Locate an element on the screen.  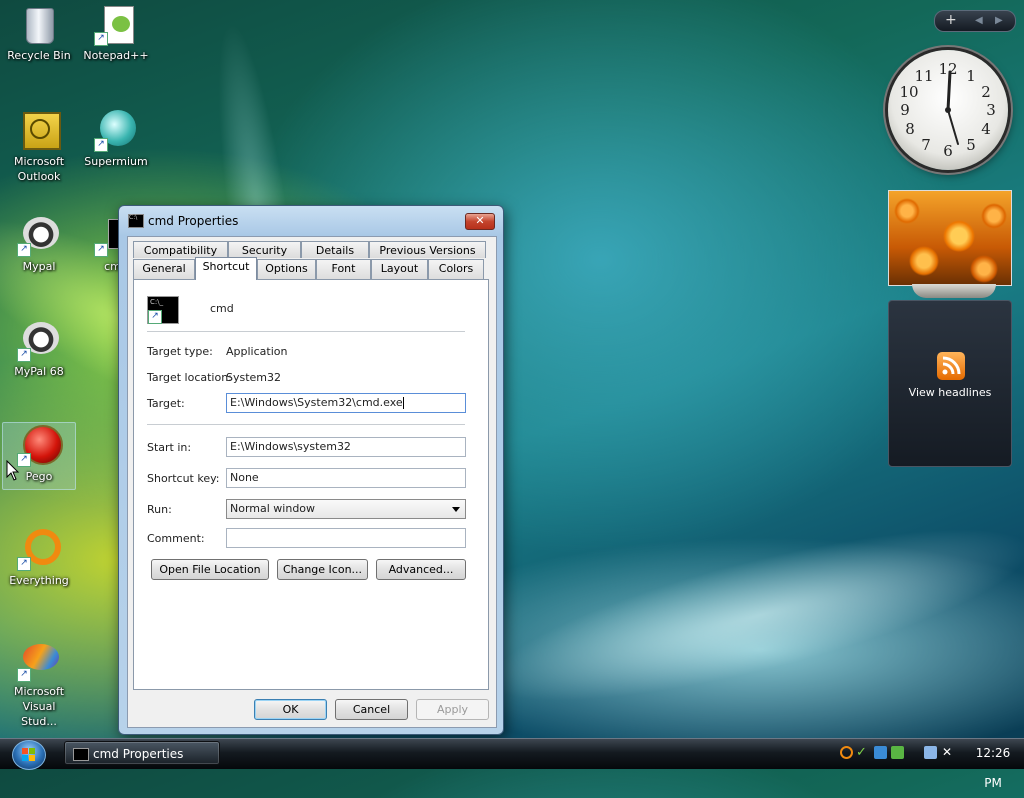
rss-icon is located at coordinates (951, 366).